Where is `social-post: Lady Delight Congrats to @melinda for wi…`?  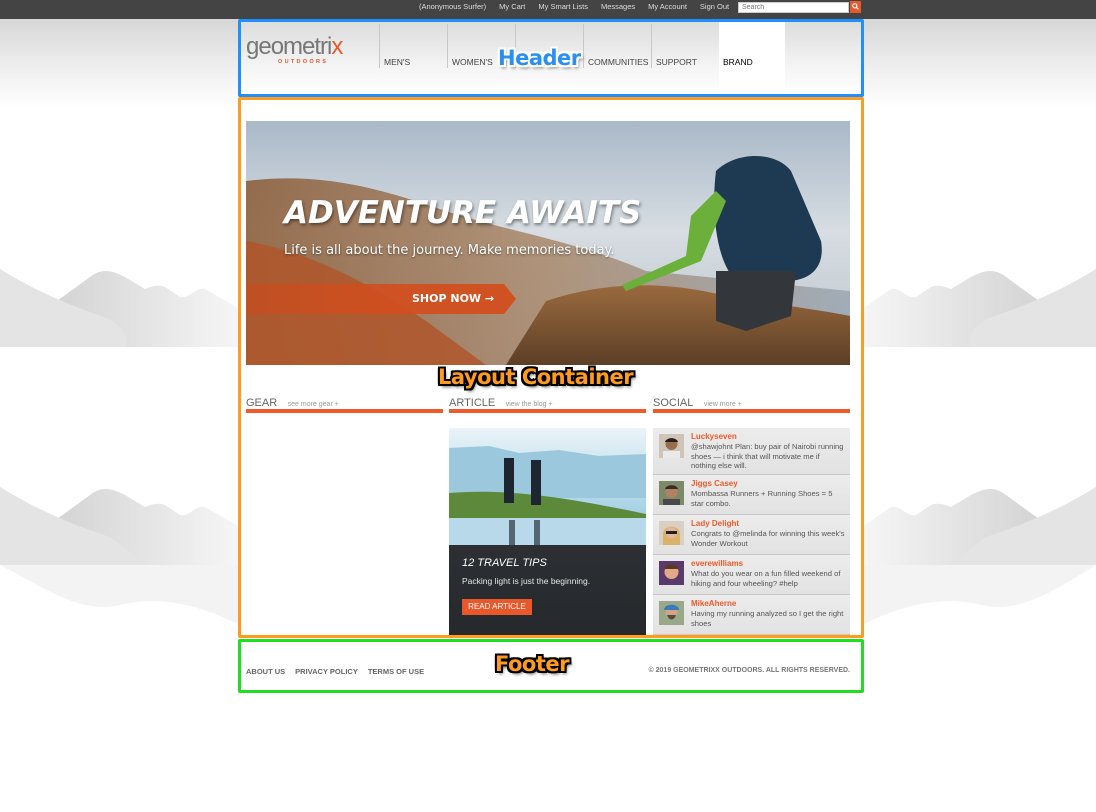 social-post: Lady Delight Congrats to @melinda for wi… is located at coordinates (751, 535).